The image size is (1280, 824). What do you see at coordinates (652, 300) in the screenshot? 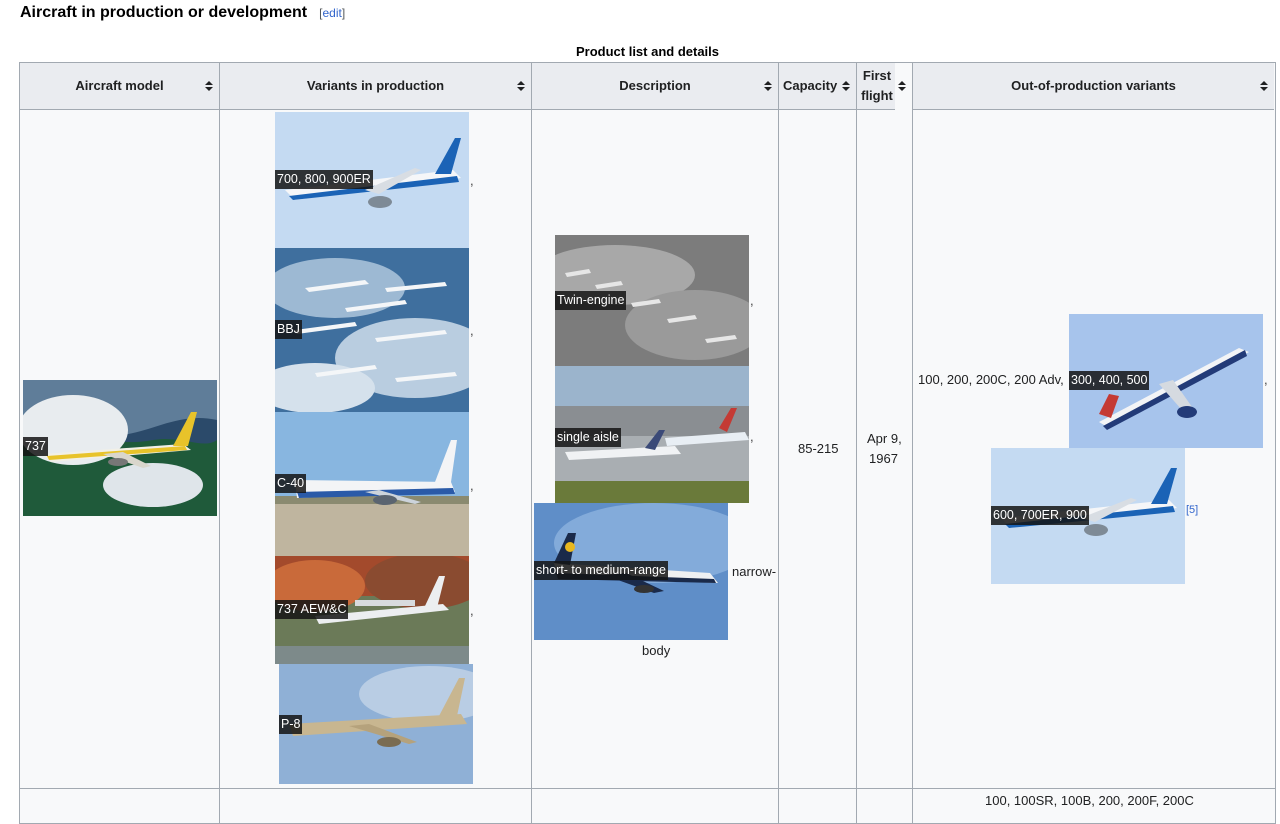
I see `description-image-twin-engine: Twin-engine` at bounding box center [652, 300].